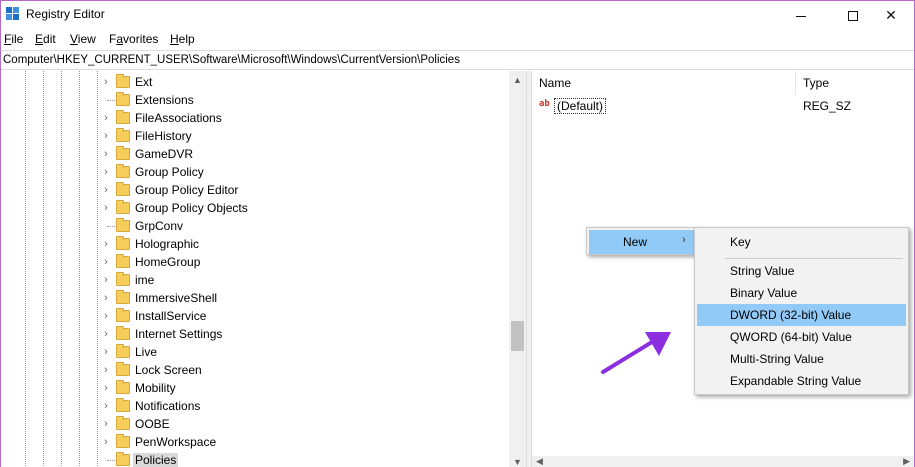  I want to click on tree-item: › Live, so click(261, 352).